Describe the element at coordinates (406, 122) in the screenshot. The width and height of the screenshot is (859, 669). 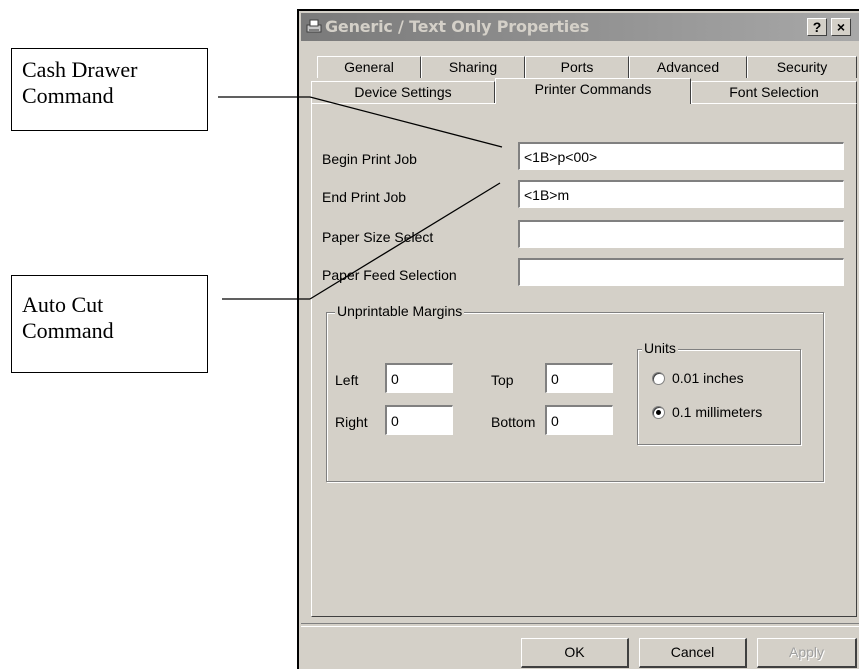
I see `cash-drawer-pointer` at that location.